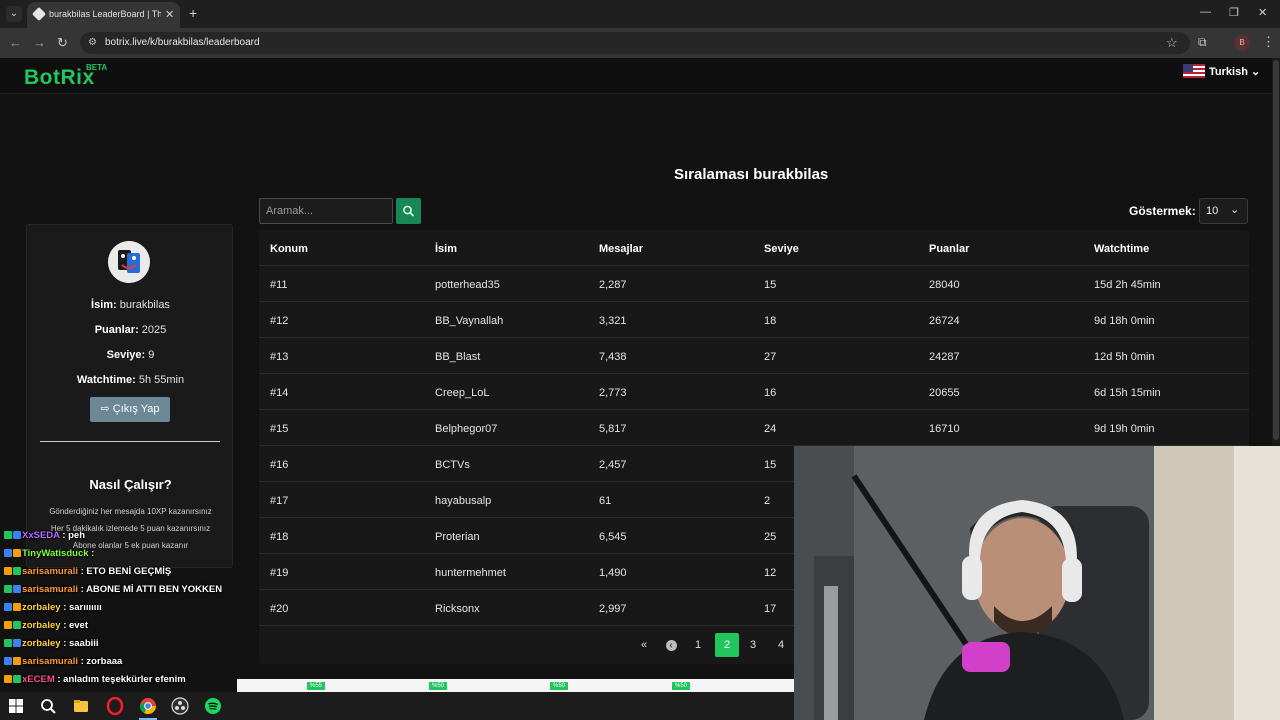 This screenshot has width=1280, height=720. What do you see at coordinates (446, 249) in the screenshot?
I see `column-header: İsim` at bounding box center [446, 249].